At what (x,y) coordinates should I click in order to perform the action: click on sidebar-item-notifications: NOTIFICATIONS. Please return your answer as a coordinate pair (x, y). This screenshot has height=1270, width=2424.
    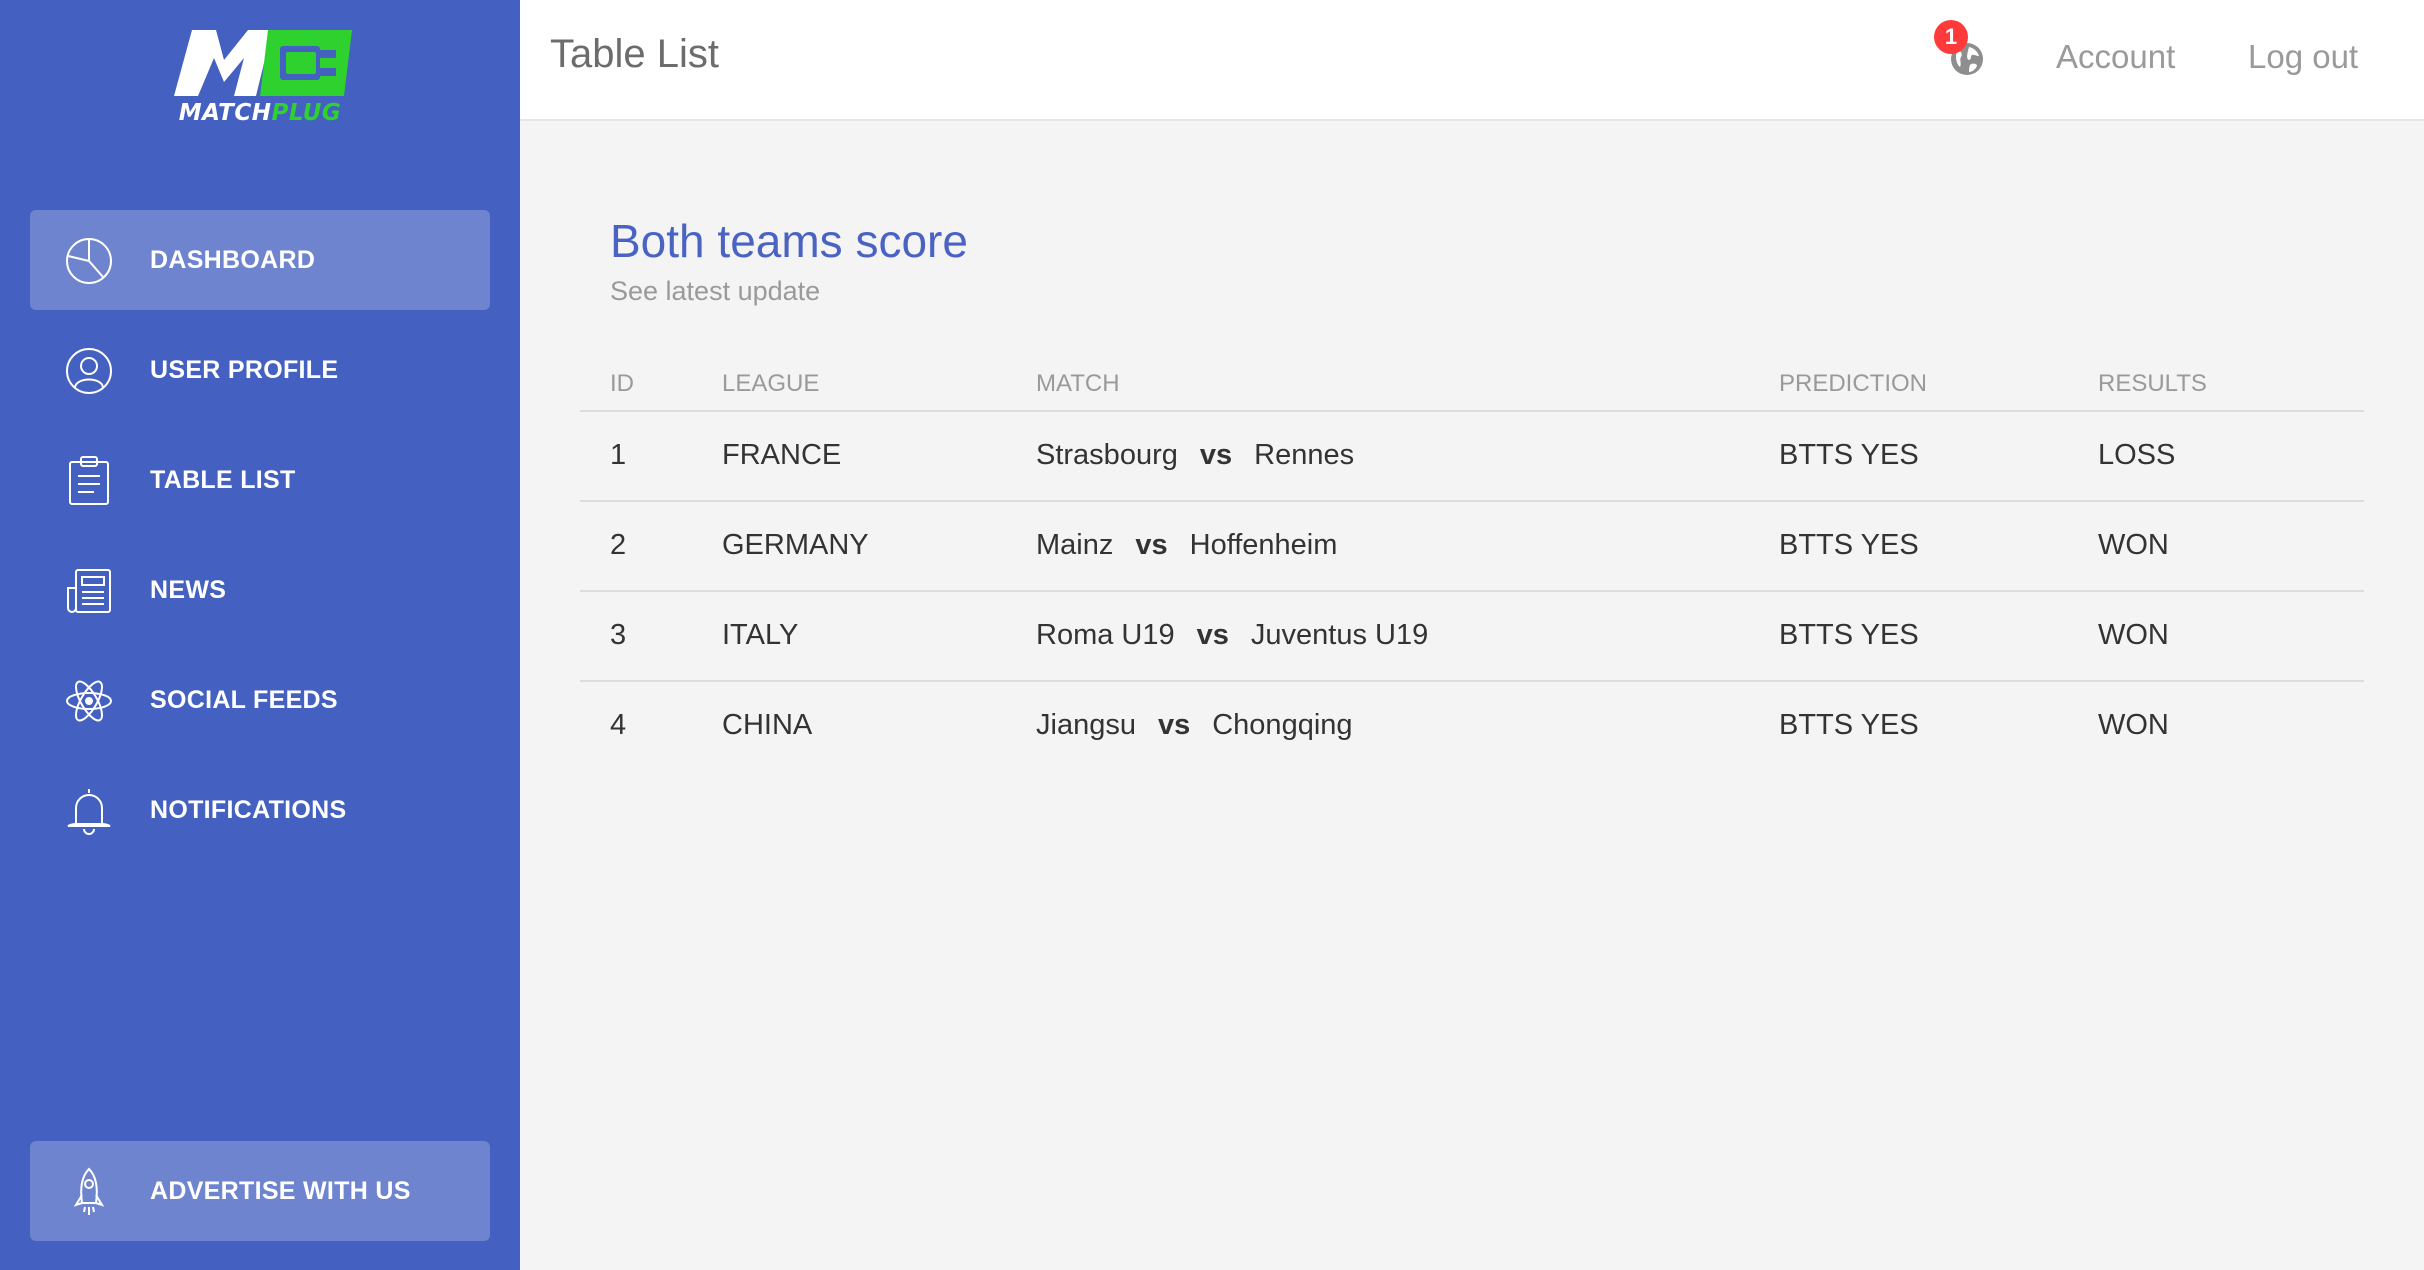
    Looking at the image, I should click on (260, 810).